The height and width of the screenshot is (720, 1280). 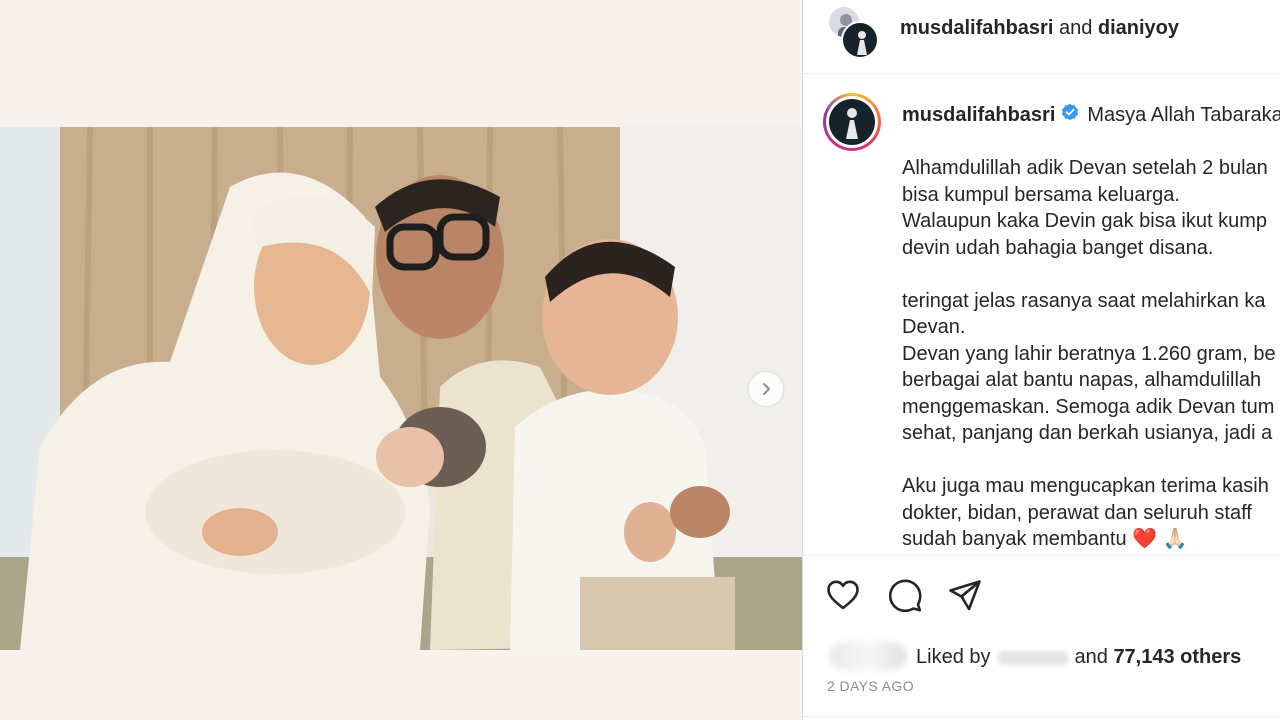 I want to click on share-button, so click(x=965, y=595).